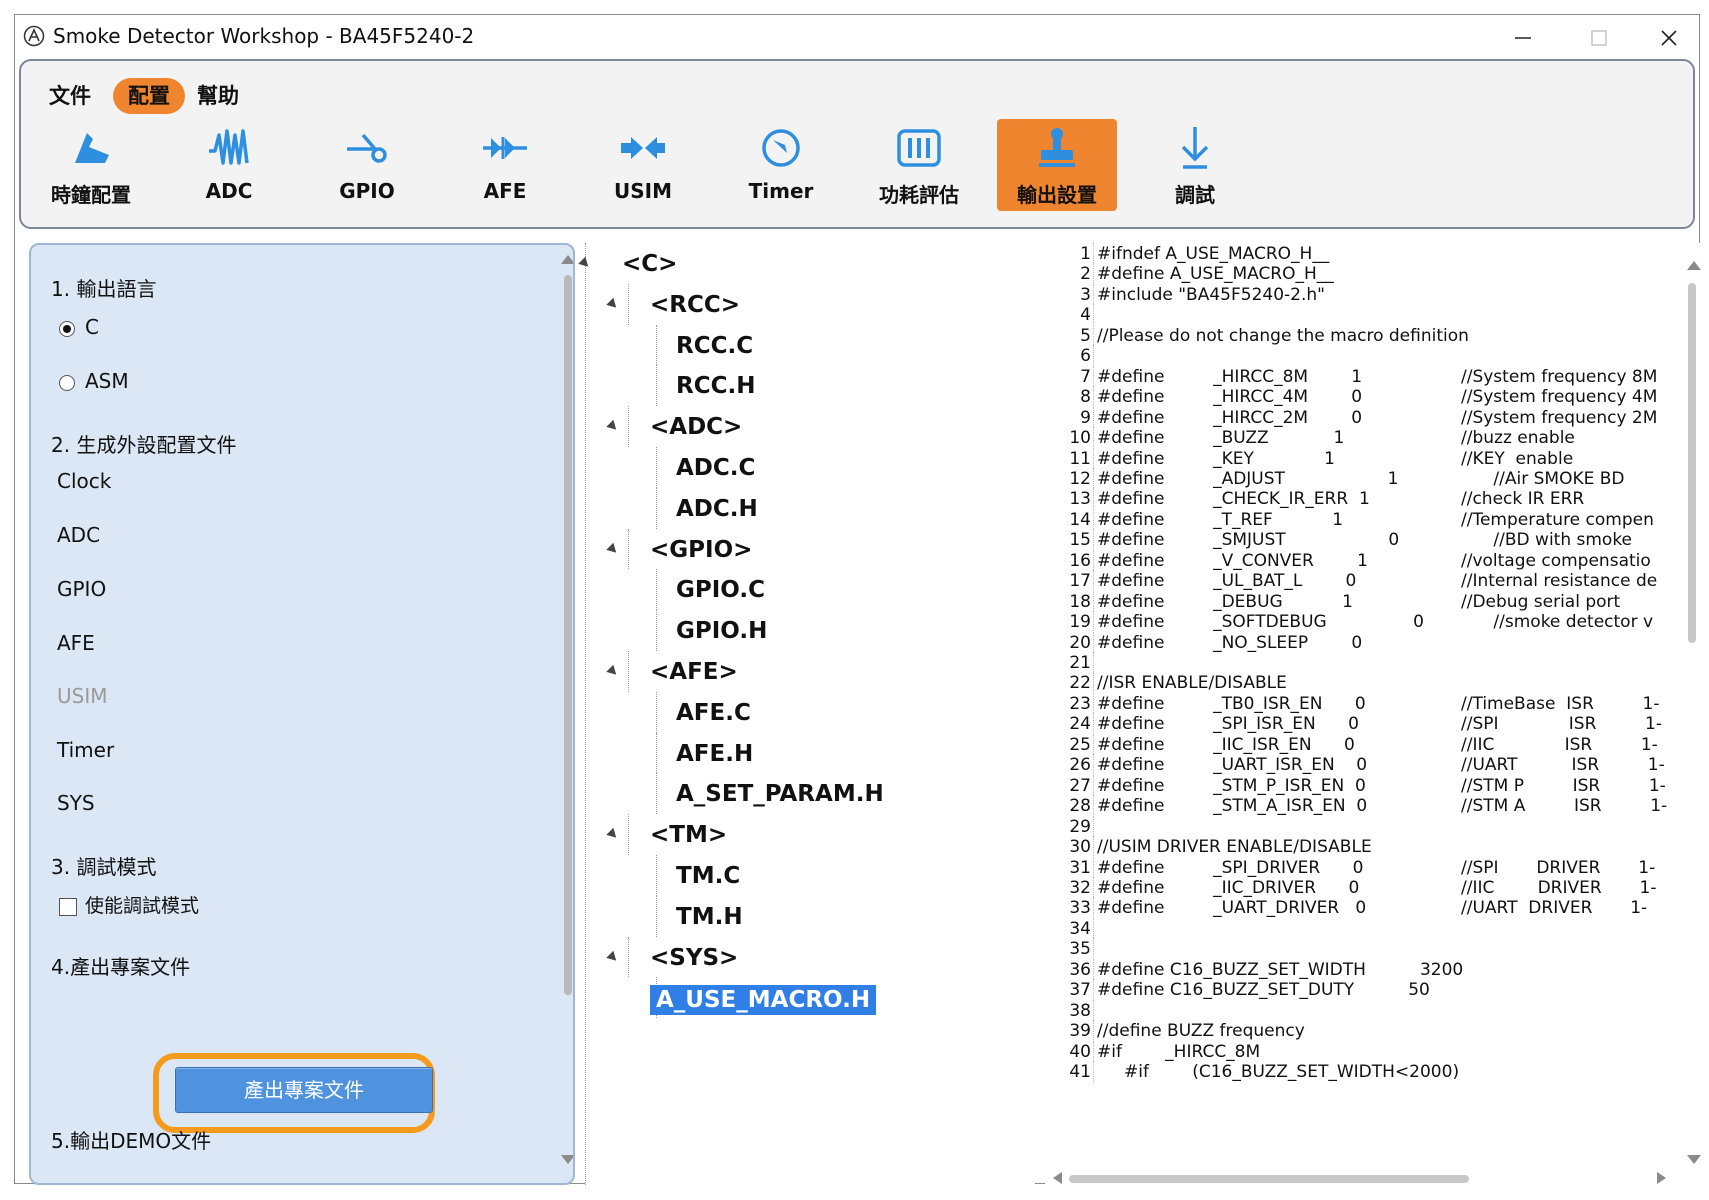 This screenshot has height=1200, width=1709. I want to click on tree-node-file: A_USE_MACRO.H, so click(763, 1000).